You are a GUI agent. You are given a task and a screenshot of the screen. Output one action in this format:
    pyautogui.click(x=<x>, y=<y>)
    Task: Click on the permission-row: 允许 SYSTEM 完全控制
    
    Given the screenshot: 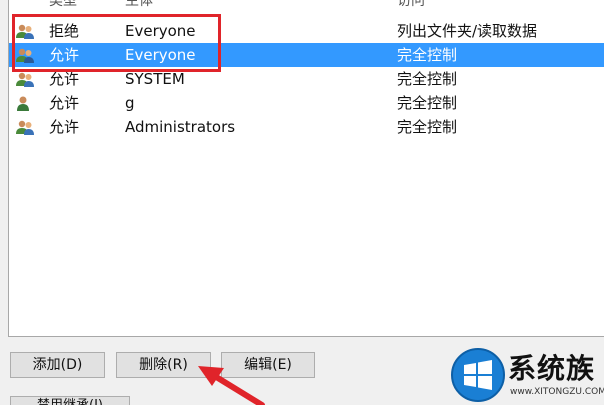 What is the action you would take?
    pyautogui.click(x=306, y=79)
    